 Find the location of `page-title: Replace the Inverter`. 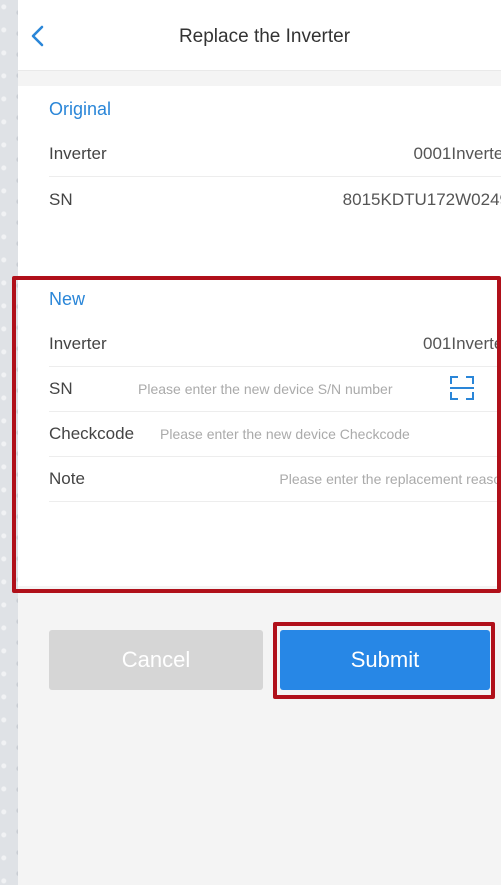

page-title: Replace the Inverter is located at coordinates (264, 36).